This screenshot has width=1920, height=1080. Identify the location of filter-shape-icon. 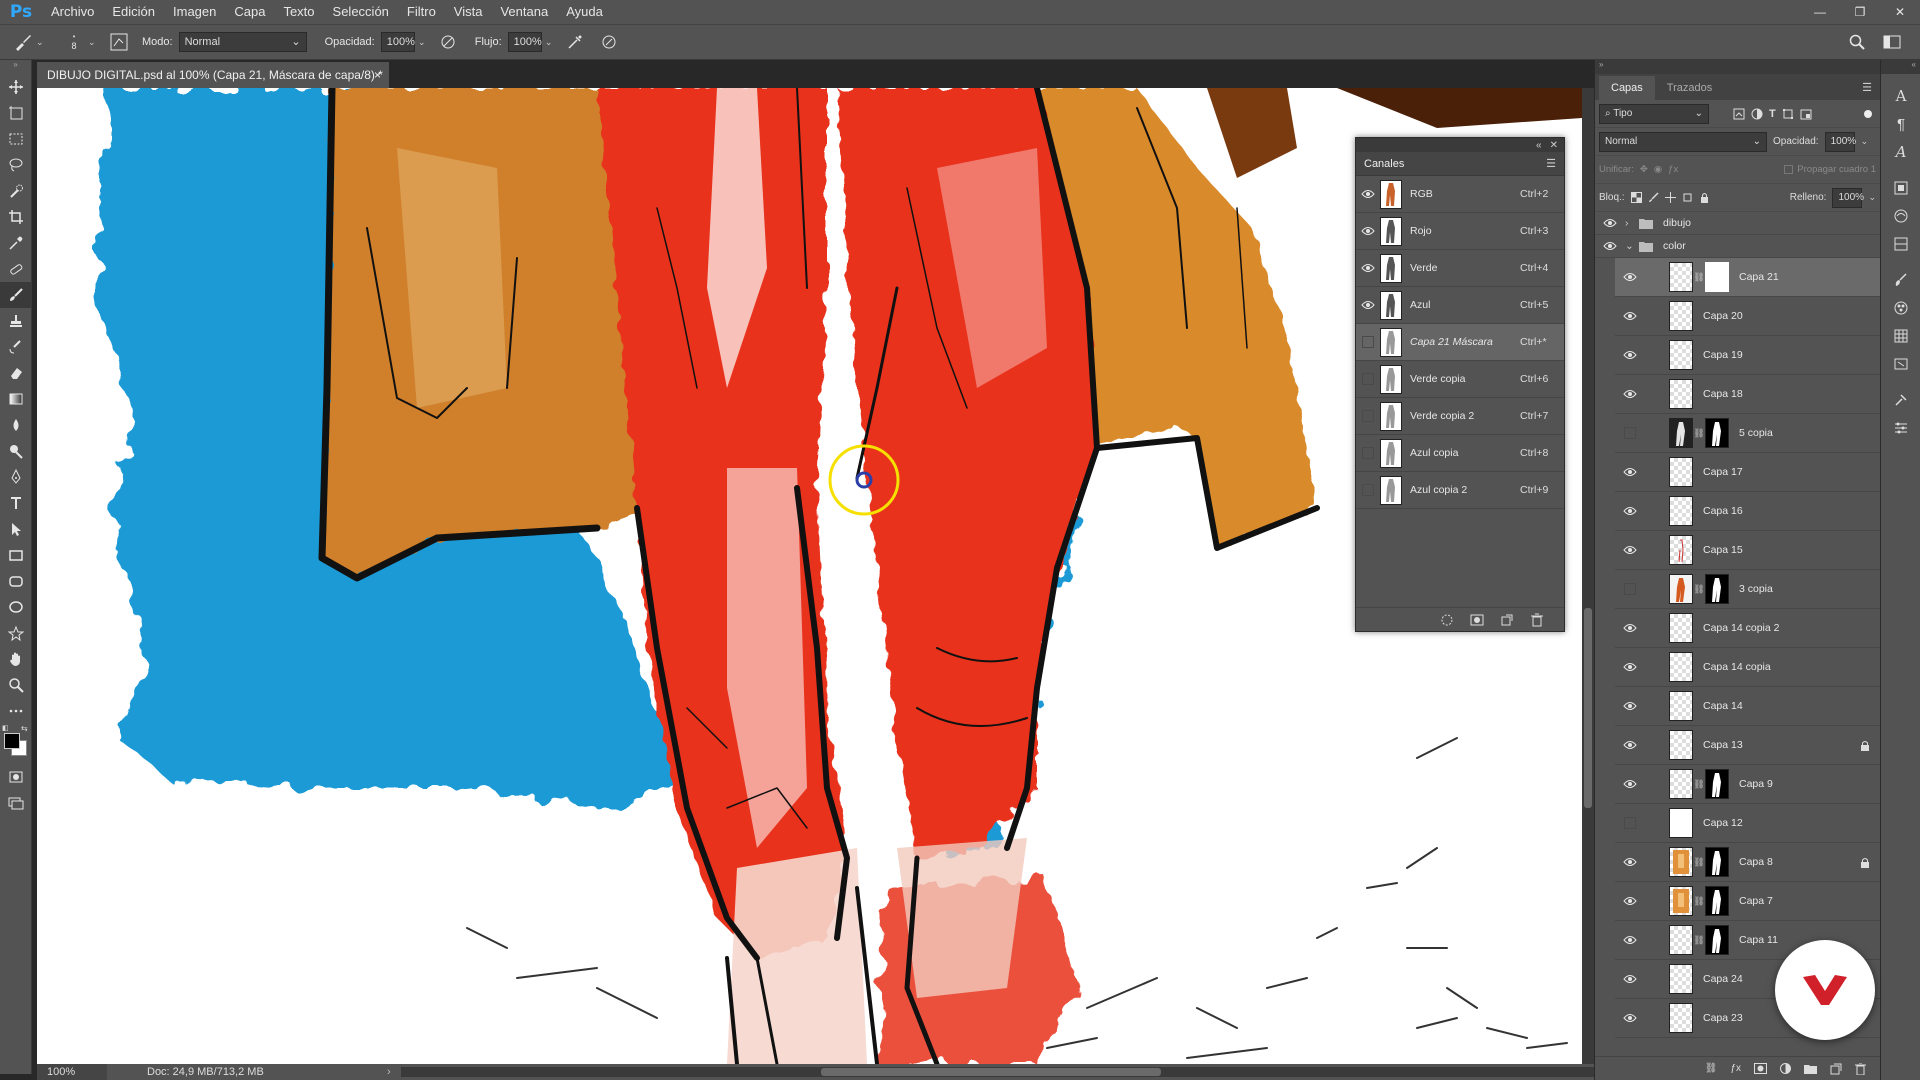
(1788, 114).